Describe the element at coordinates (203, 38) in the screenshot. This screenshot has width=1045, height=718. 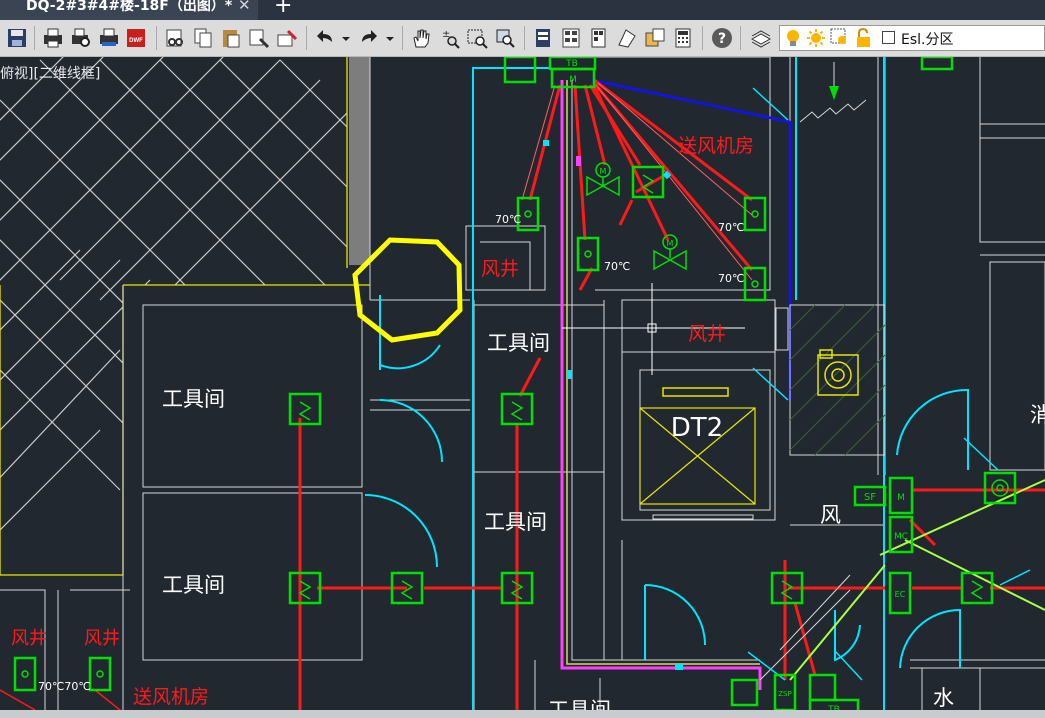
I see `copy-icon` at that location.